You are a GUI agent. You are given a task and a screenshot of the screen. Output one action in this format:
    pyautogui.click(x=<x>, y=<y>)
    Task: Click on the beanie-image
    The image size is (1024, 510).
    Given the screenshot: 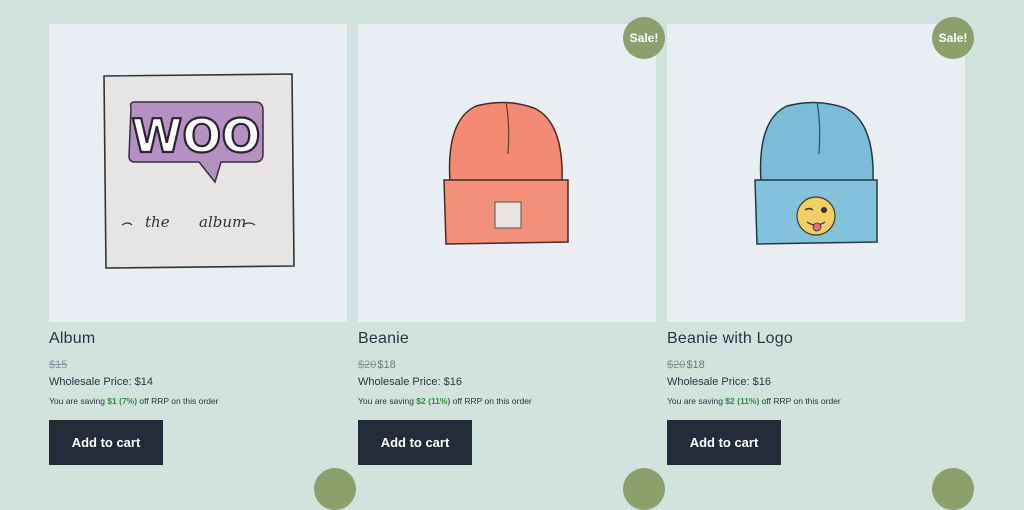 What is the action you would take?
    pyautogui.click(x=506, y=173)
    